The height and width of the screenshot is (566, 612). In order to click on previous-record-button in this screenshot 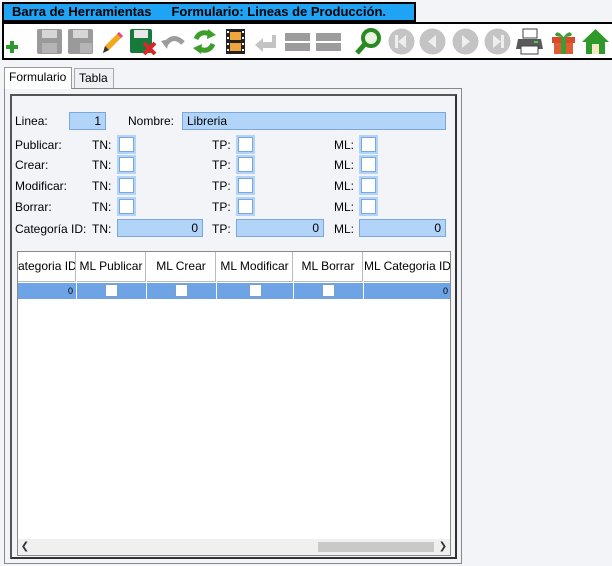, I will do `click(432, 41)`.